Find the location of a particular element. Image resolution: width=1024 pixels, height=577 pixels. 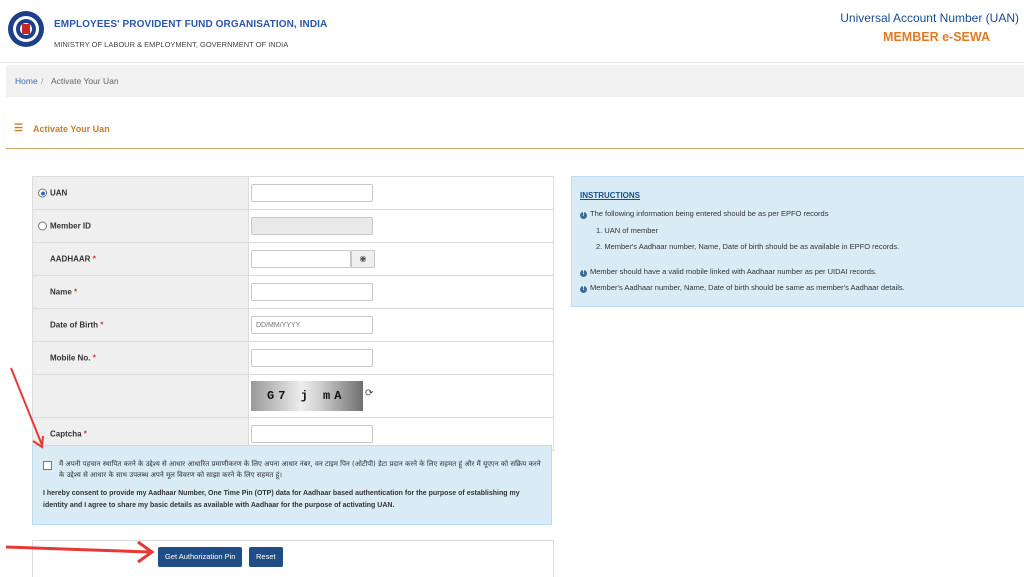

instructions-title: INSTRUCTIONS is located at coordinates (610, 195).